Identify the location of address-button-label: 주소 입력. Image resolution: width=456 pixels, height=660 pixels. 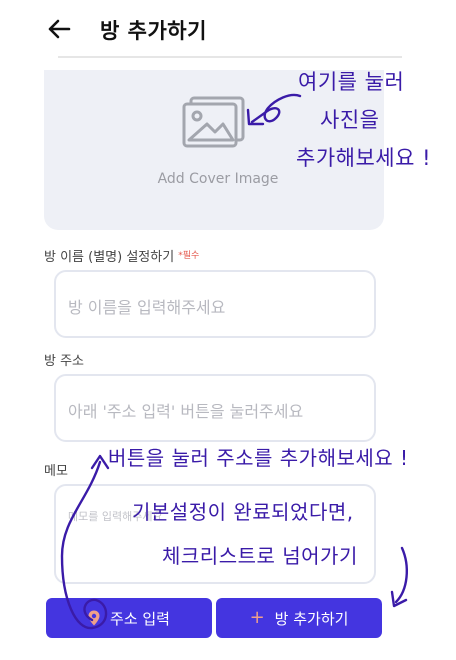
(140, 618).